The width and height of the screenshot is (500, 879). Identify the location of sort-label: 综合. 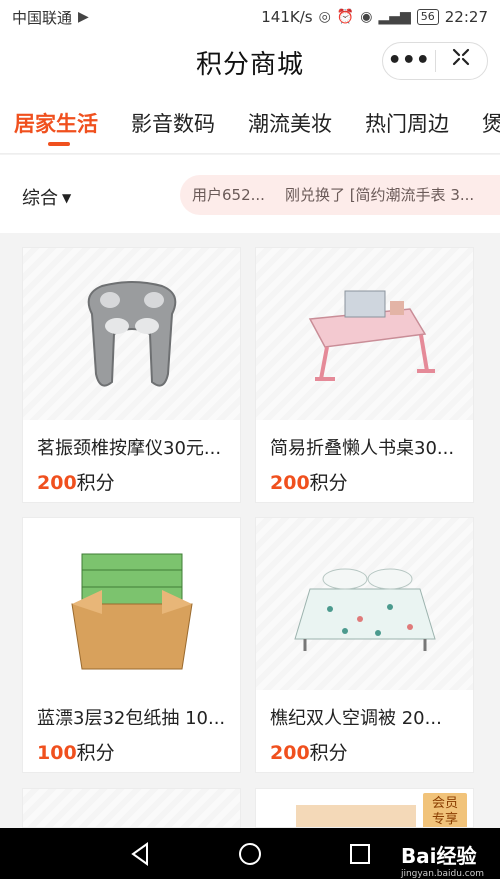
(40, 198).